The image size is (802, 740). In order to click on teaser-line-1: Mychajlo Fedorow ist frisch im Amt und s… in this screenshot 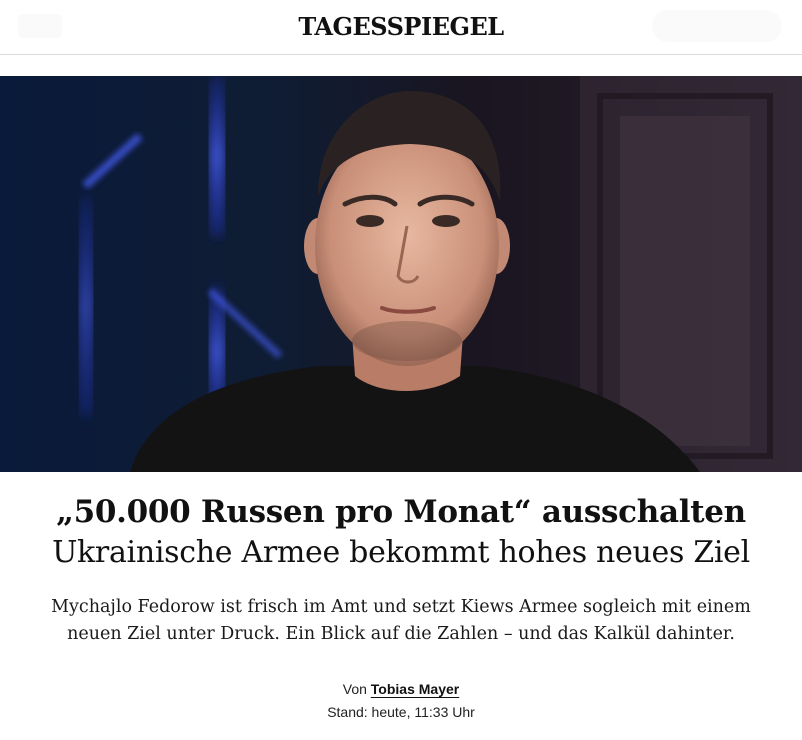, I will do `click(401, 607)`.